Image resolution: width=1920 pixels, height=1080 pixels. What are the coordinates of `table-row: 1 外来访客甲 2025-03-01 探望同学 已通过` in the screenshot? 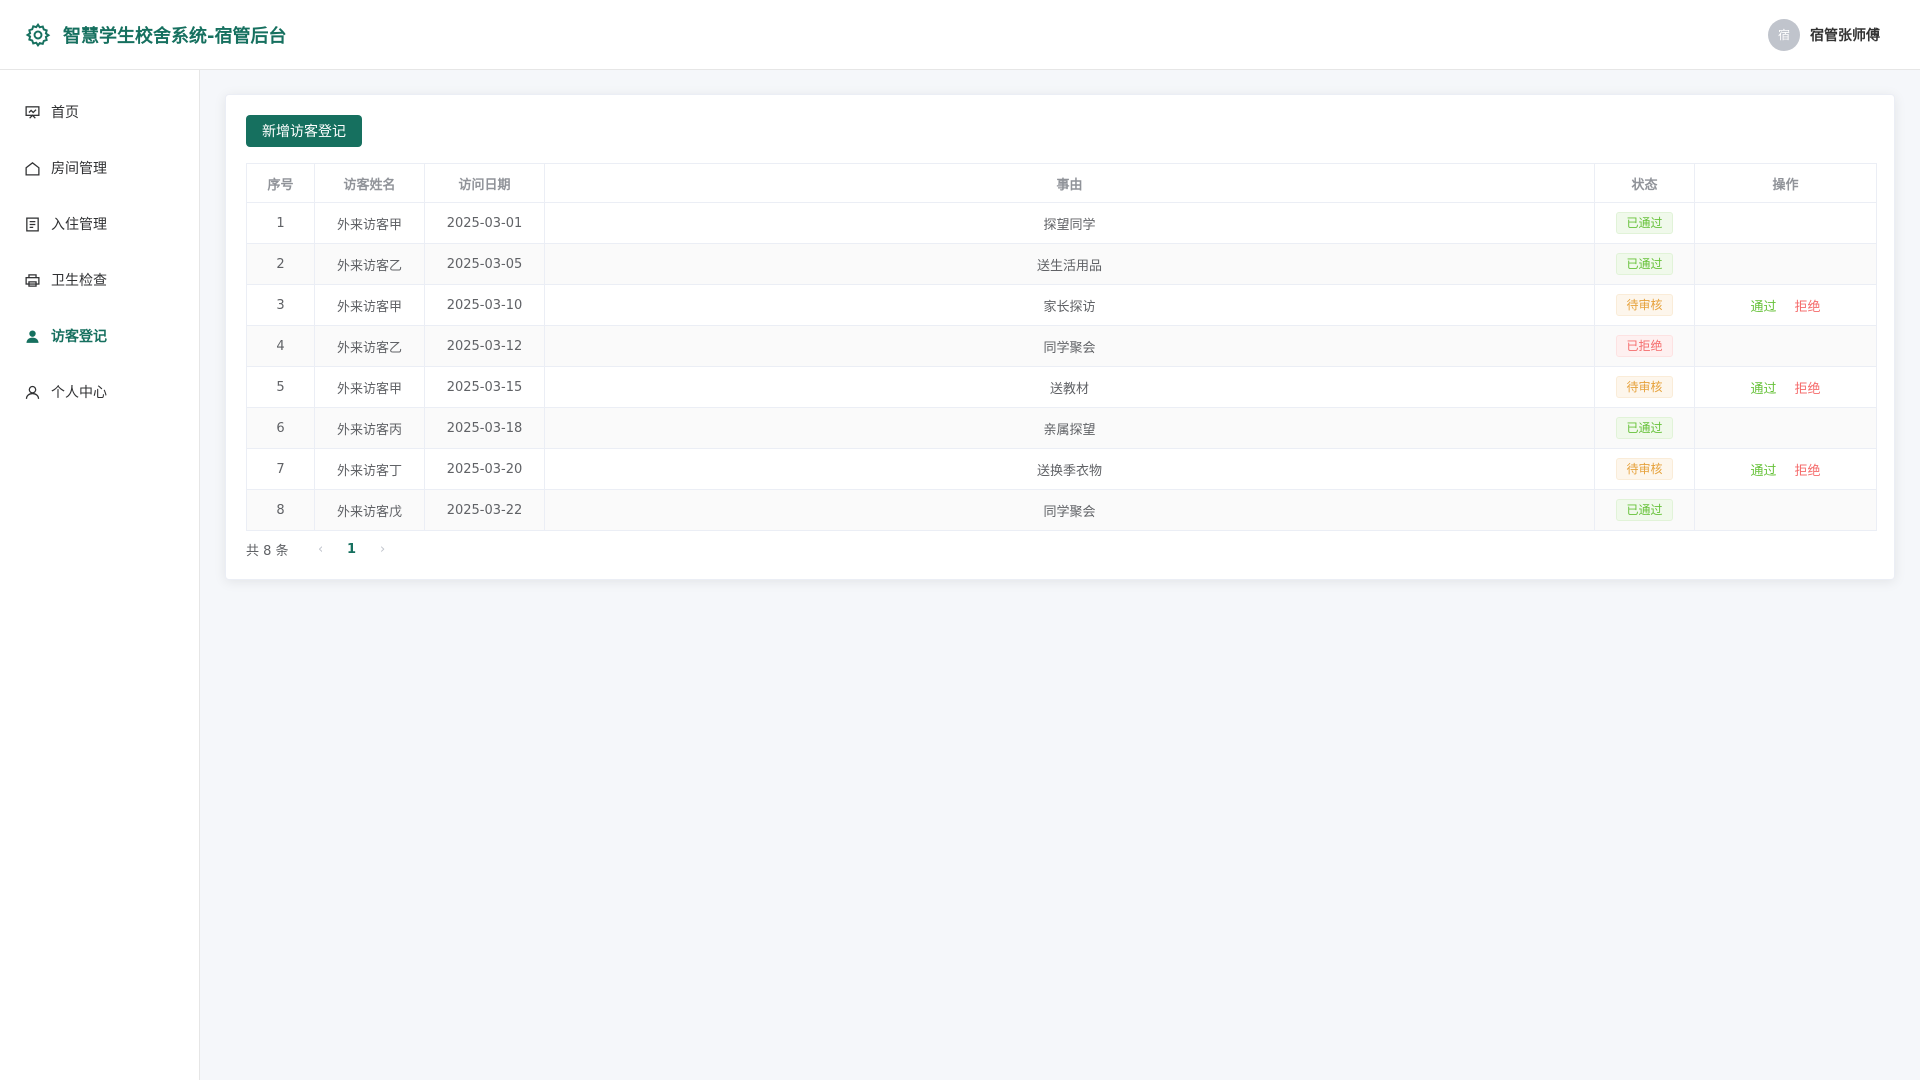 It's located at (1061, 223).